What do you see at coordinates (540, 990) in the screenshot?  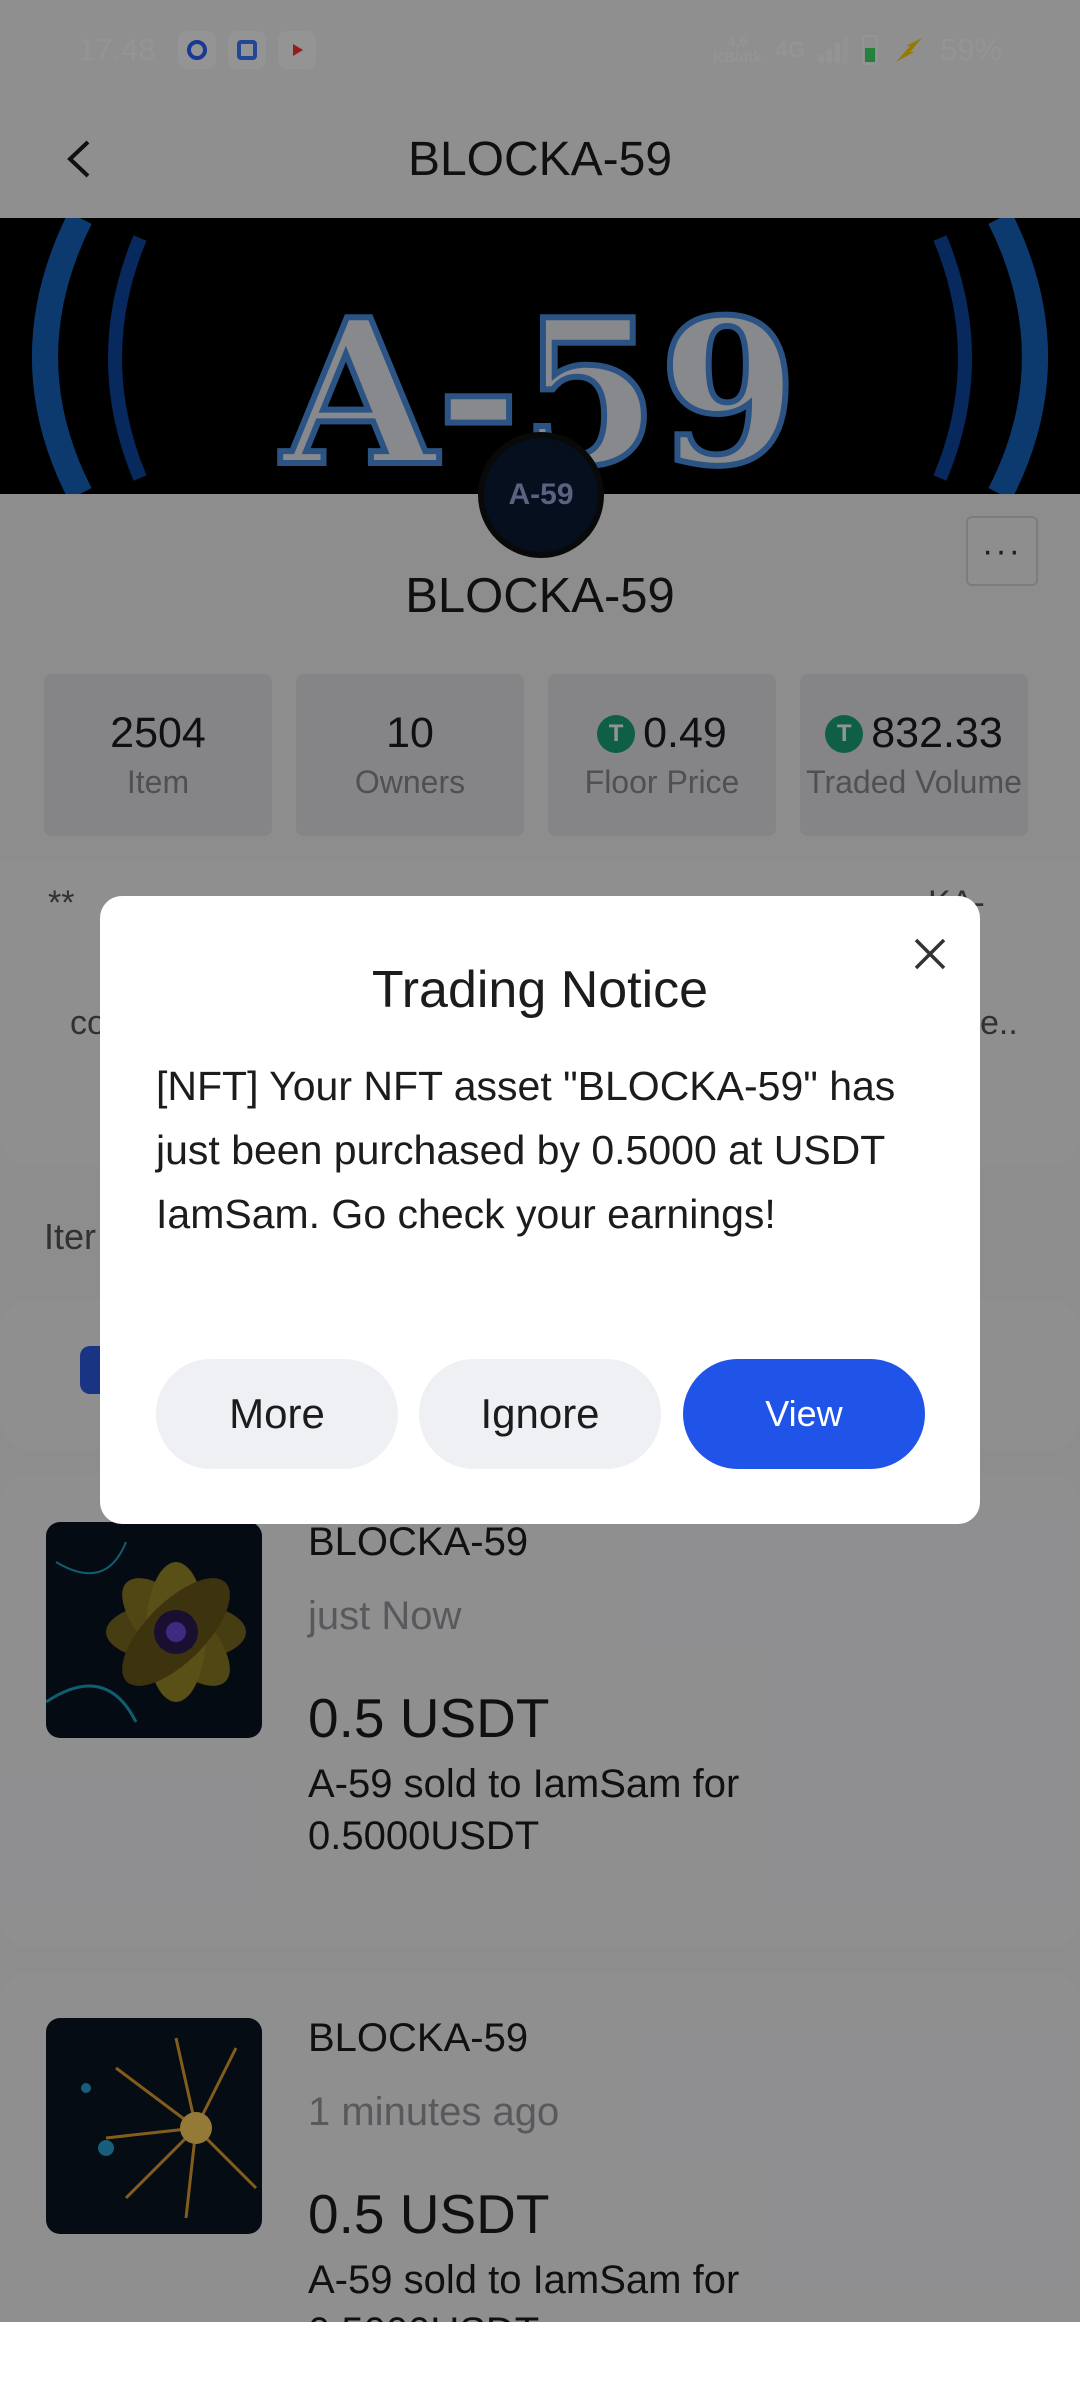 I see `dialog-title: Trading Notice` at bounding box center [540, 990].